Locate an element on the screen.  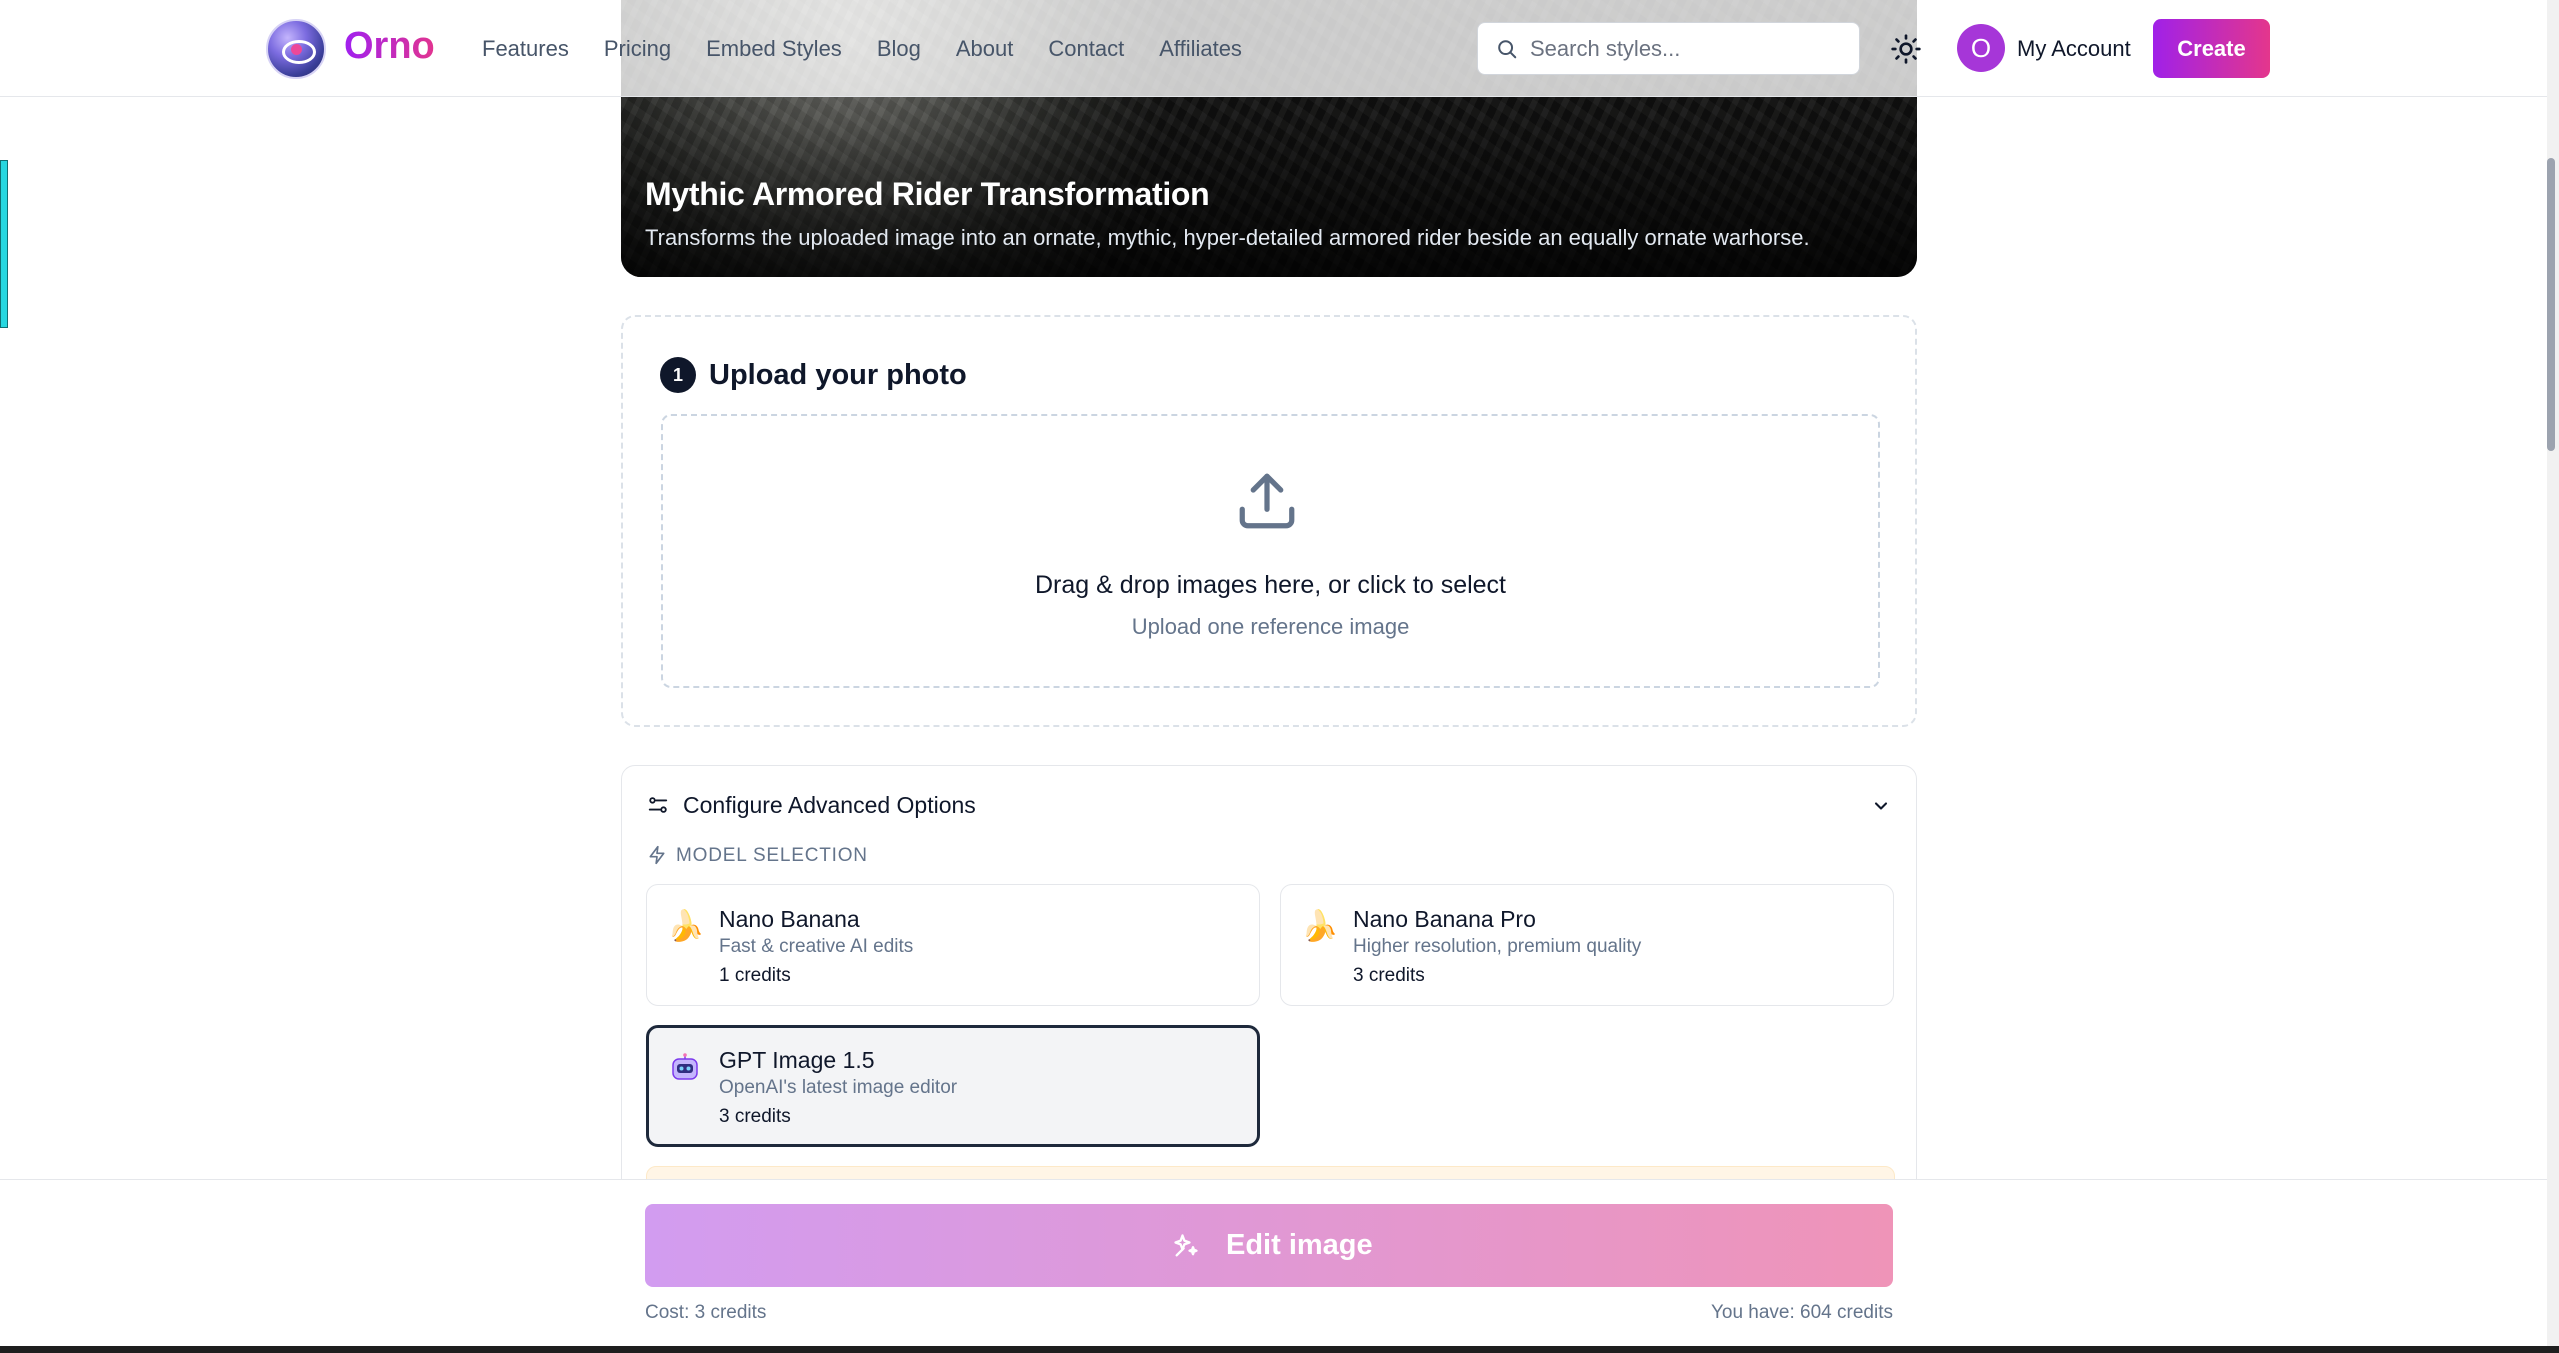
hero-title: Mythic Armored Rider Transformation is located at coordinates (927, 194).